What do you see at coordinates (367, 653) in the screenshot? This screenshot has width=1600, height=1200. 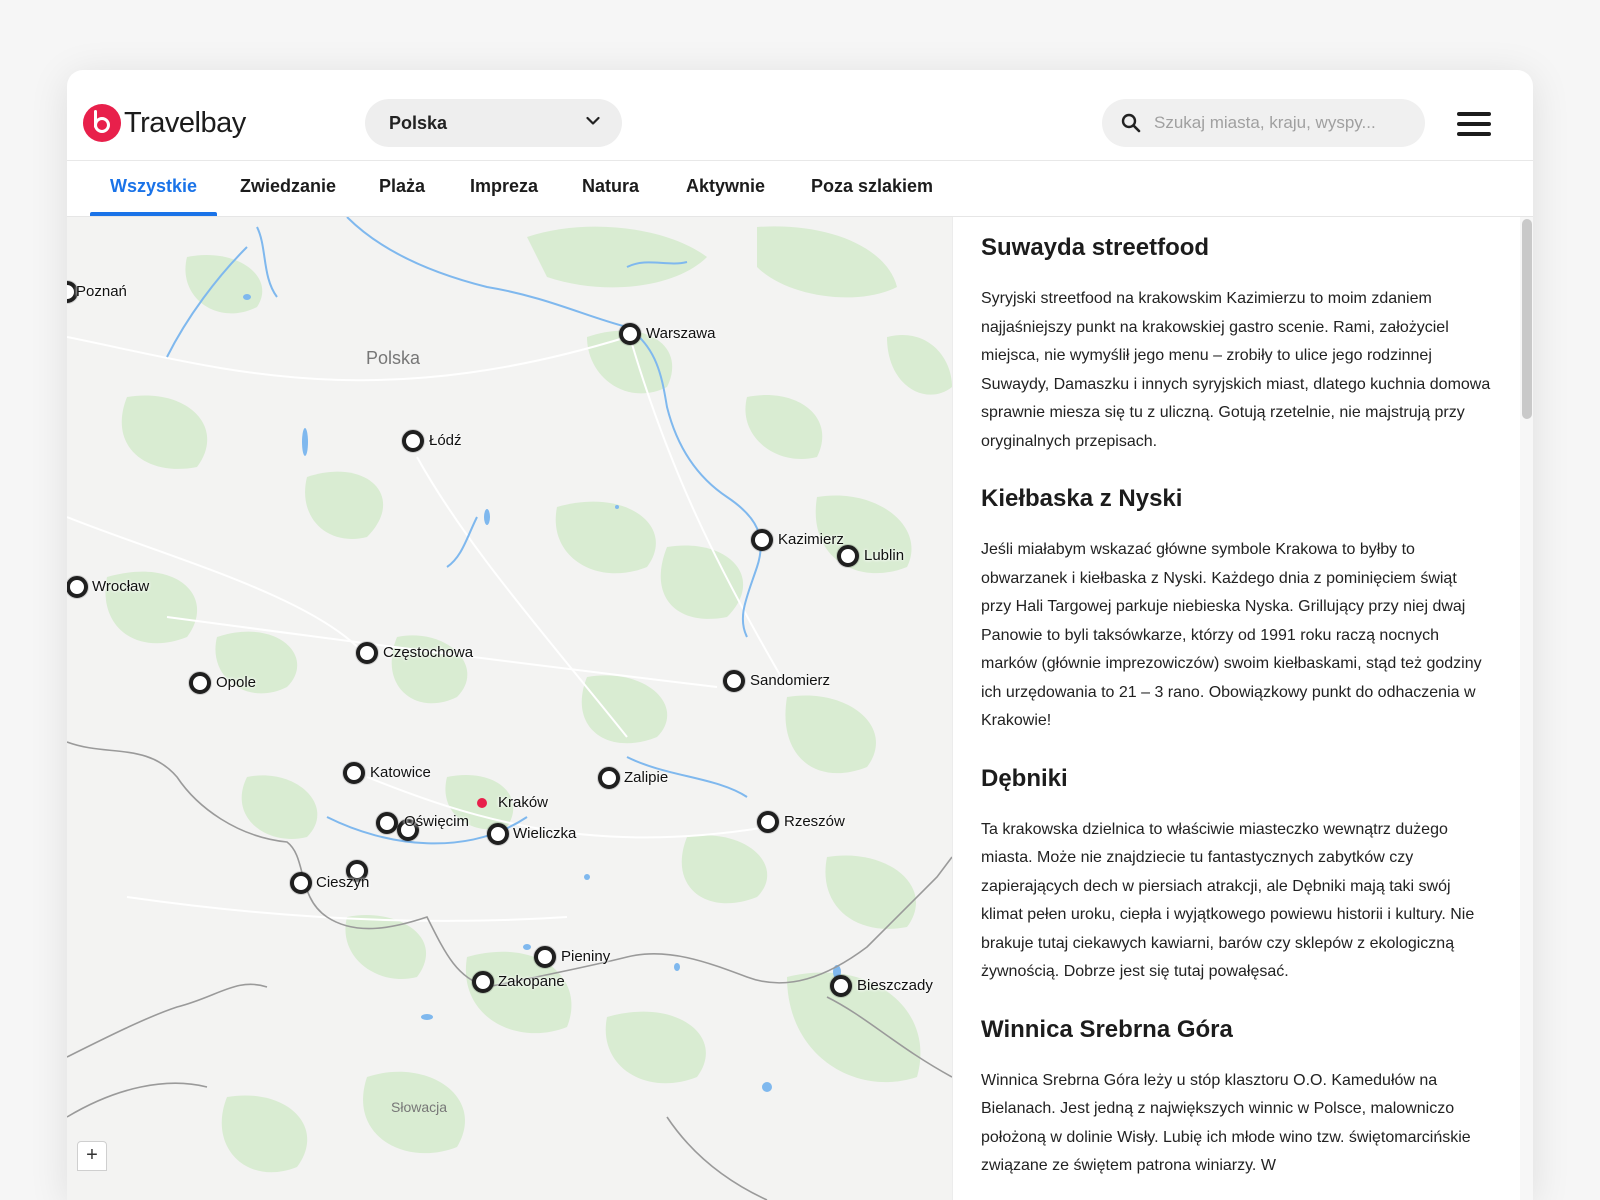 I see `map-marker-czestochowa` at bounding box center [367, 653].